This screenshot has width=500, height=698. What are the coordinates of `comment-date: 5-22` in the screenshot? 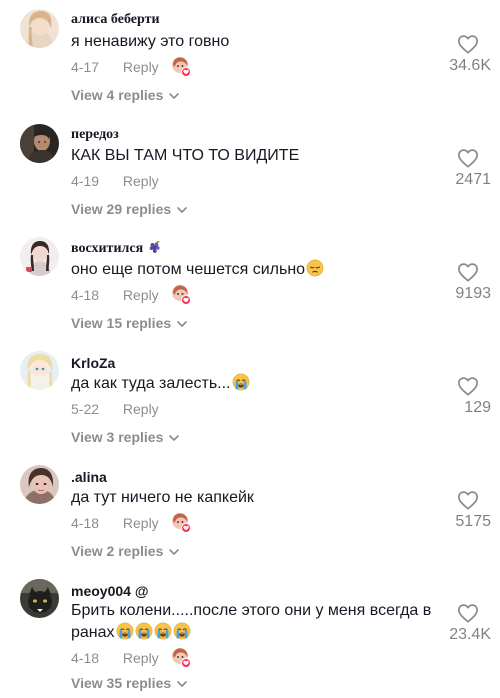 It's located at (85, 409).